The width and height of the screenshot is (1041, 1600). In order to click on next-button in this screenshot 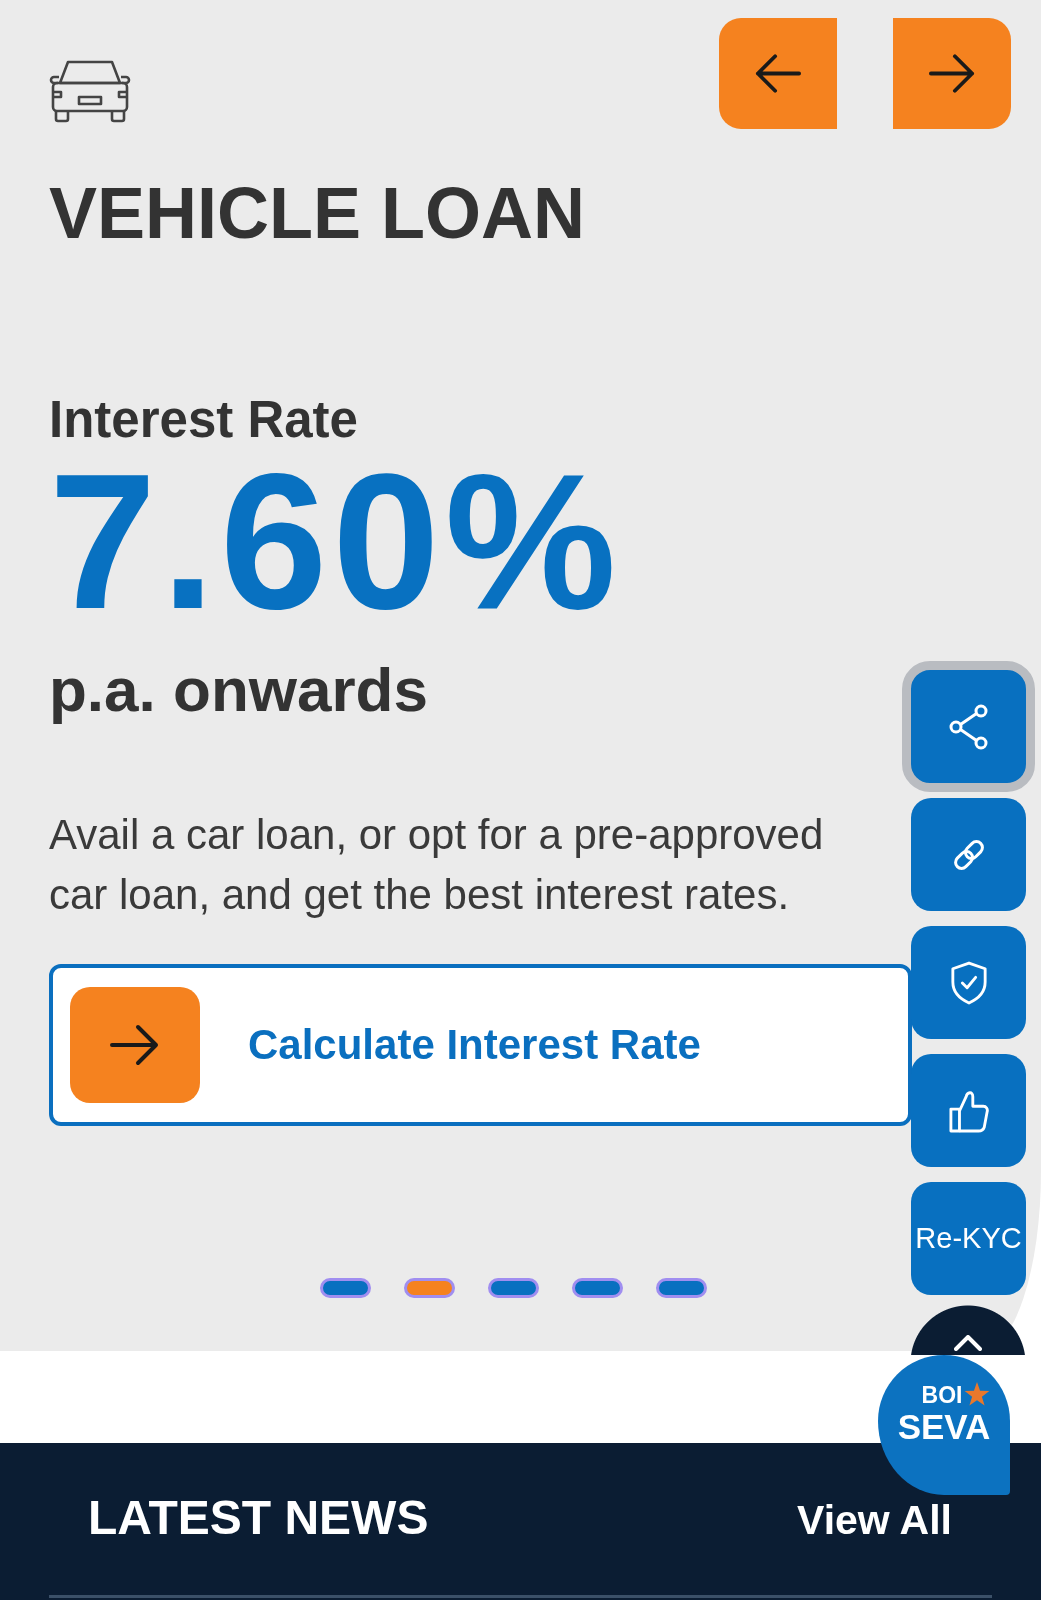, I will do `click(952, 73)`.